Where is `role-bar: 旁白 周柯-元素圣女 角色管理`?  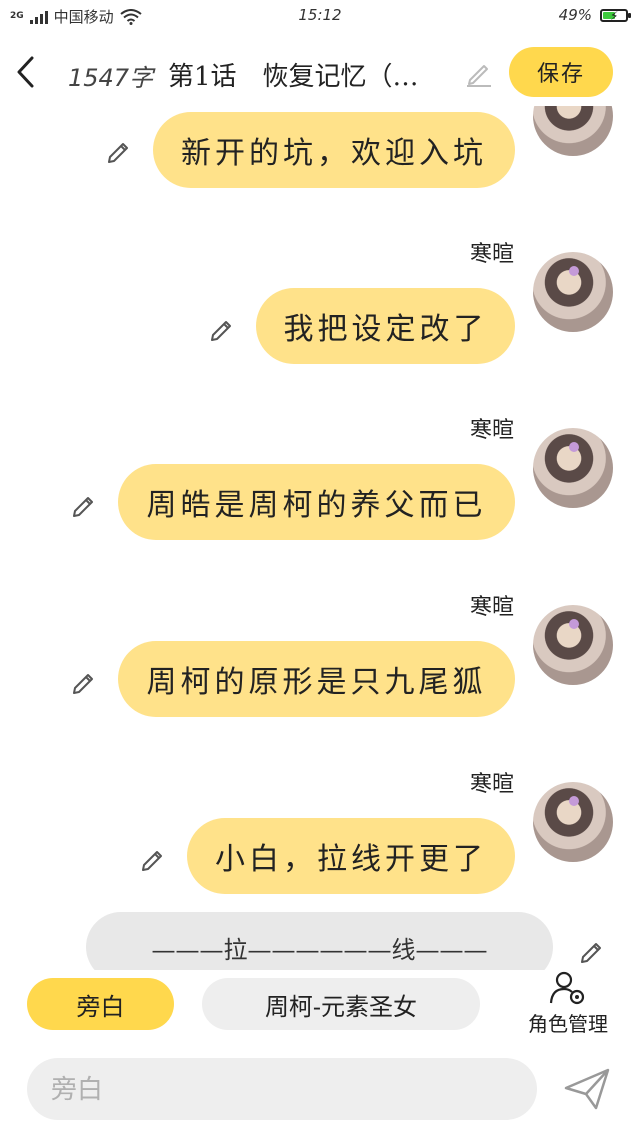 role-bar: 旁白 周柯-元素圣女 角色管理 is located at coordinates (320, 1007).